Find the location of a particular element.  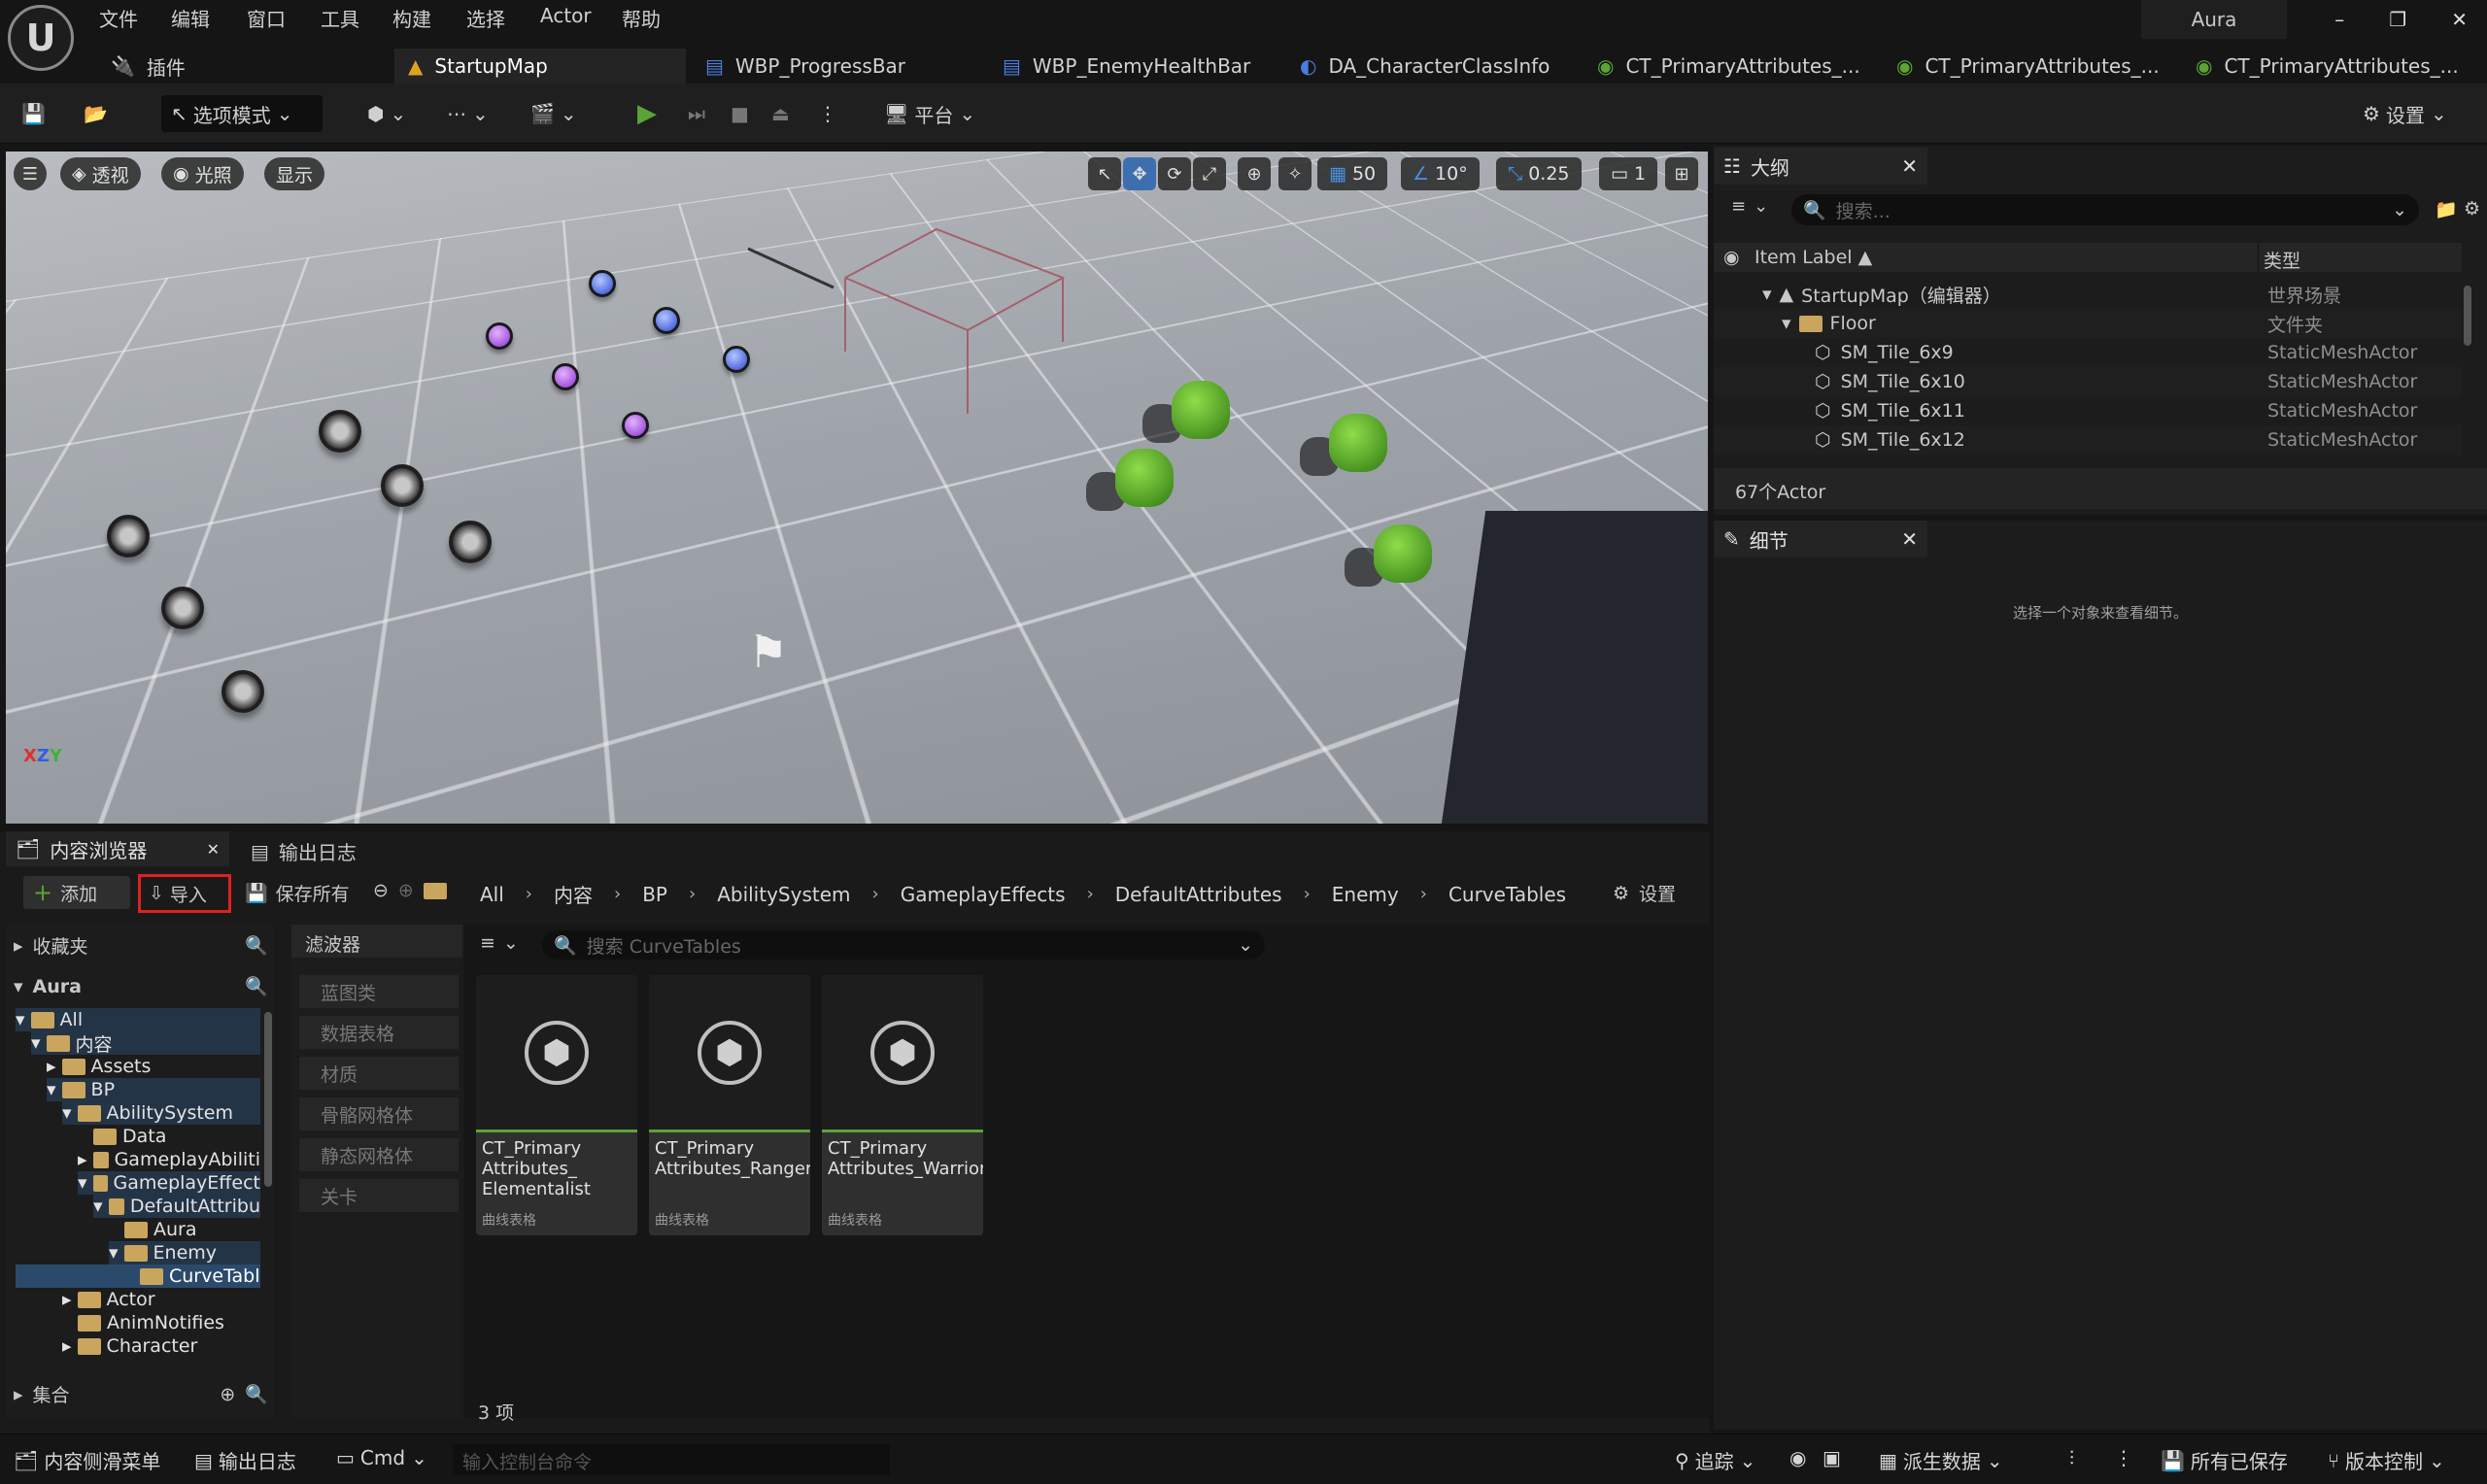

menu-help: 帮助 is located at coordinates (641, 18).